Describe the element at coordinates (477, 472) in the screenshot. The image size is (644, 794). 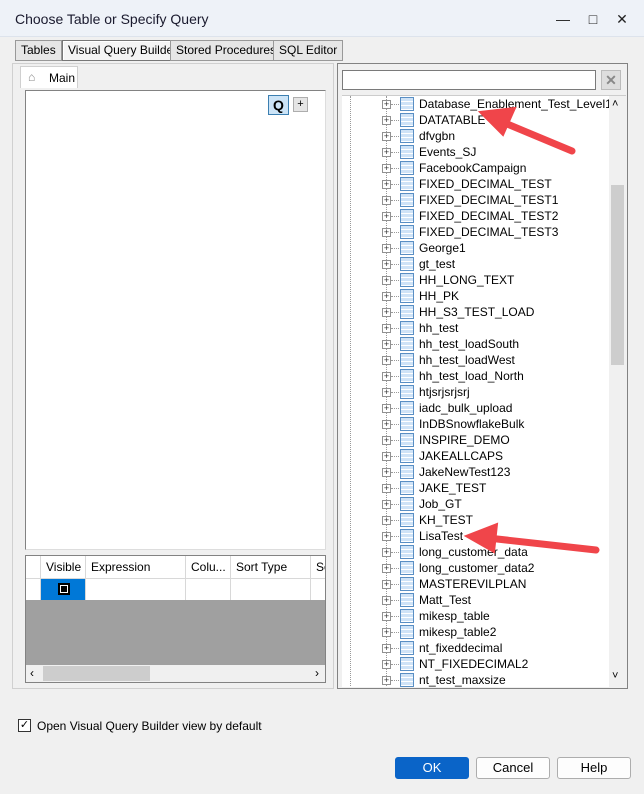
I see `tree-item: + JakeNewTest123` at that location.